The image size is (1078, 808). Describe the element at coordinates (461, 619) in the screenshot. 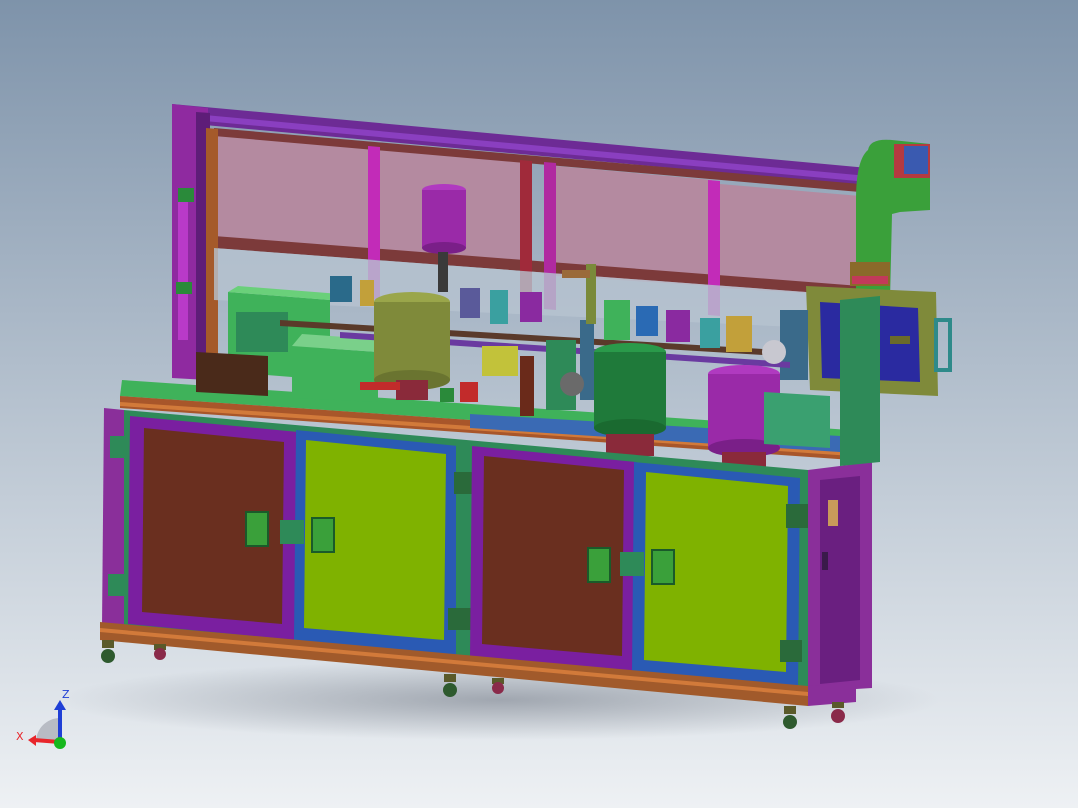

I see `mid-post-bracket` at that location.